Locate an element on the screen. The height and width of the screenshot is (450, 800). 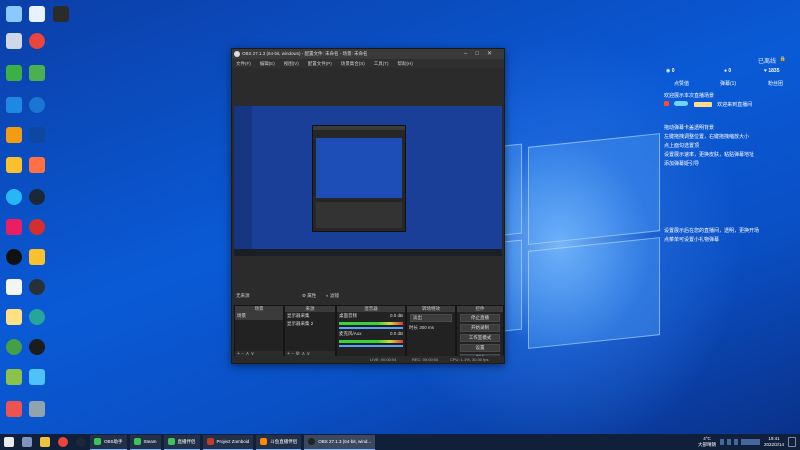
task-project-zomboid: Project Zomboid is located at coordinates (228, 442).